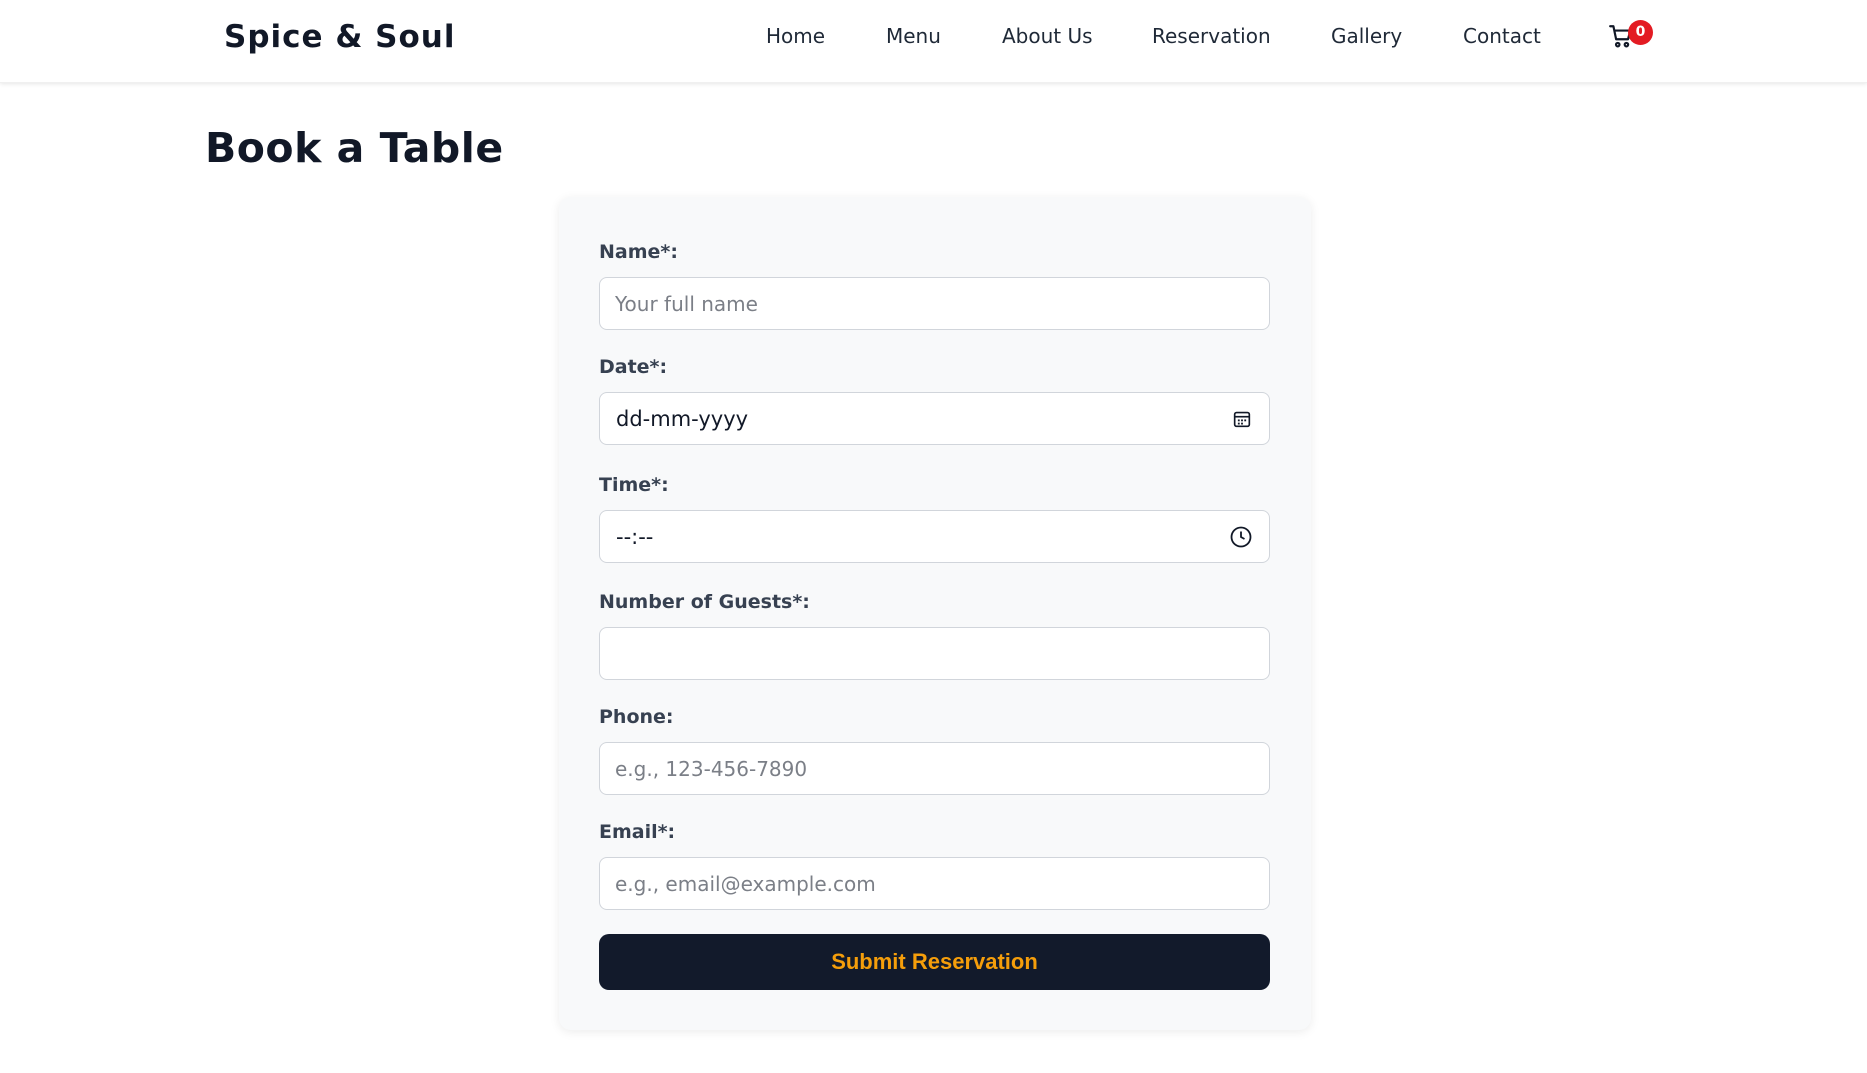 This screenshot has height=1073, width=1867. What do you see at coordinates (1366, 36) in the screenshot?
I see `nav-gallery: Gallery` at bounding box center [1366, 36].